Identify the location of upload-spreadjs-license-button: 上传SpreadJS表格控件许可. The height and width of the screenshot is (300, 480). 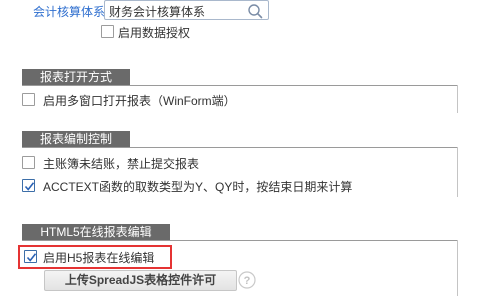
(140, 280).